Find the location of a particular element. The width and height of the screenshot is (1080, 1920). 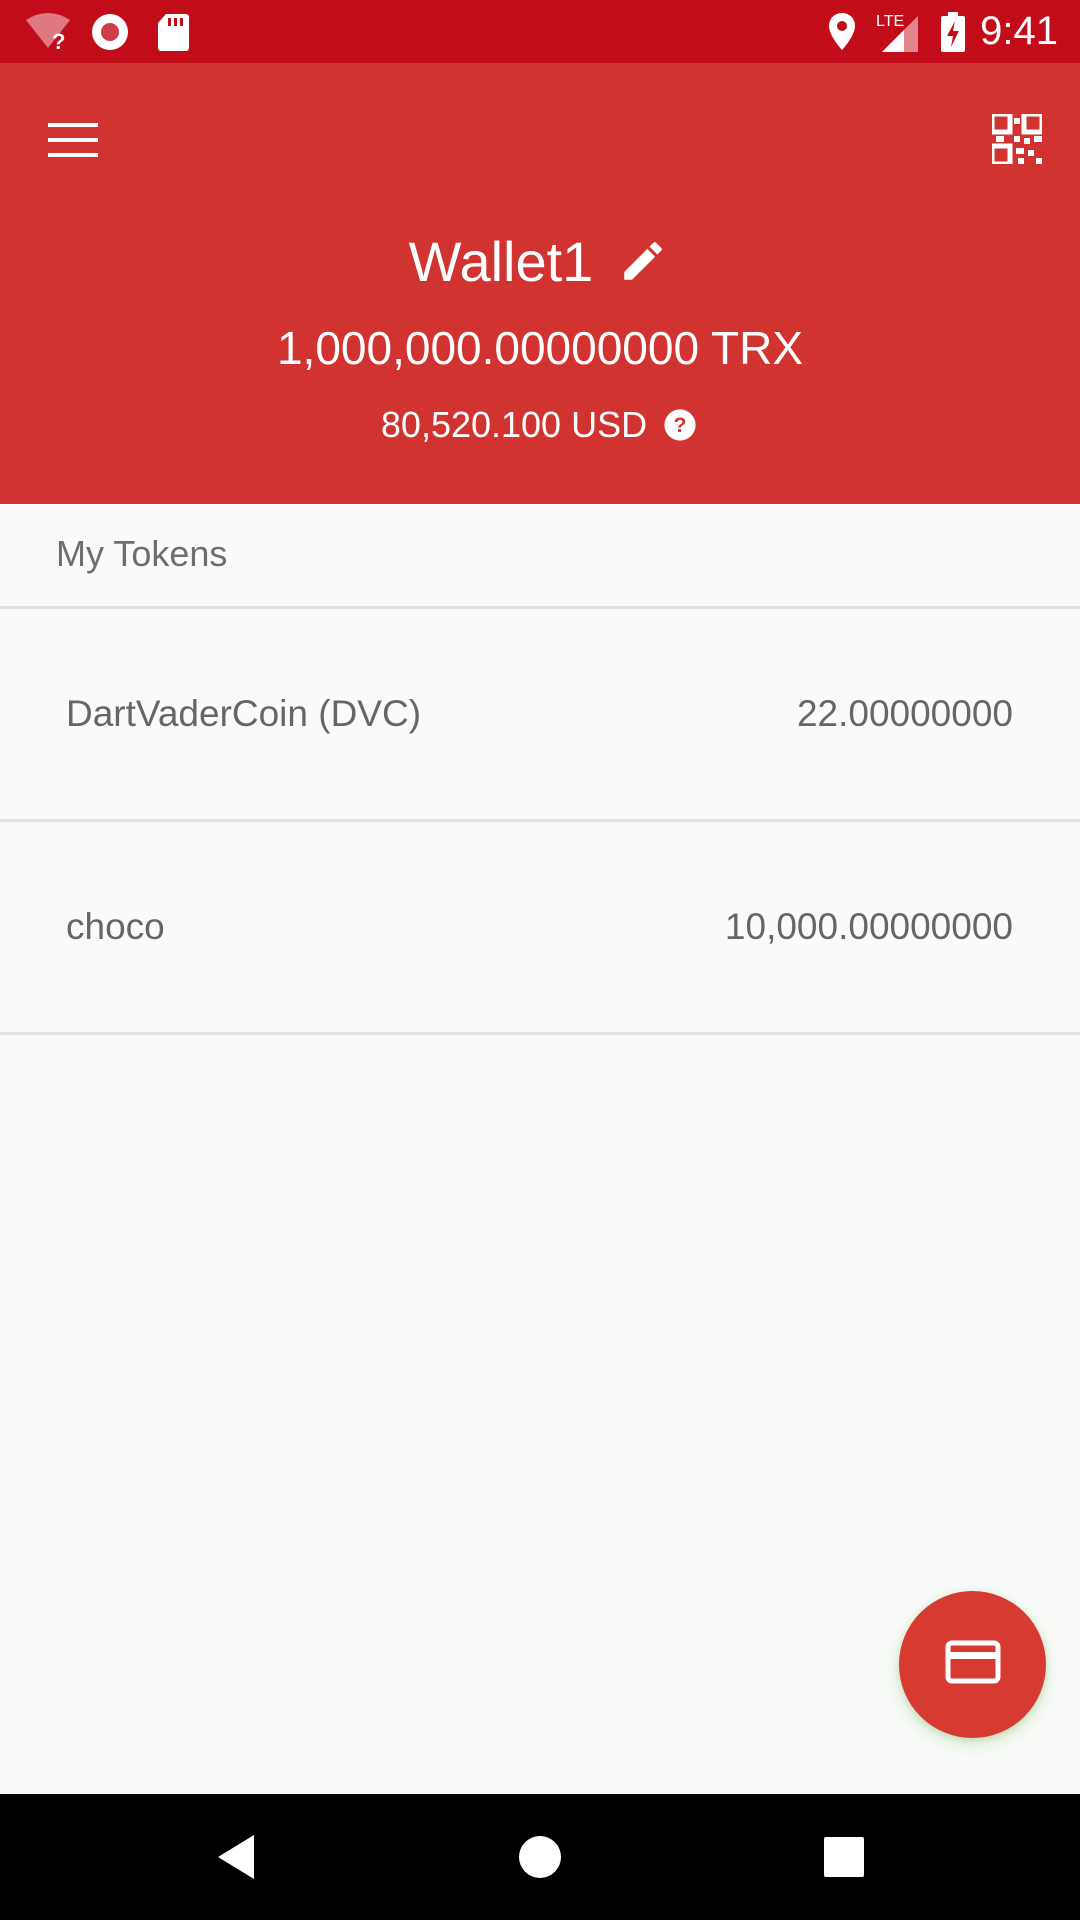

token-row: choco 10,000.00000000 is located at coordinates (540, 927).